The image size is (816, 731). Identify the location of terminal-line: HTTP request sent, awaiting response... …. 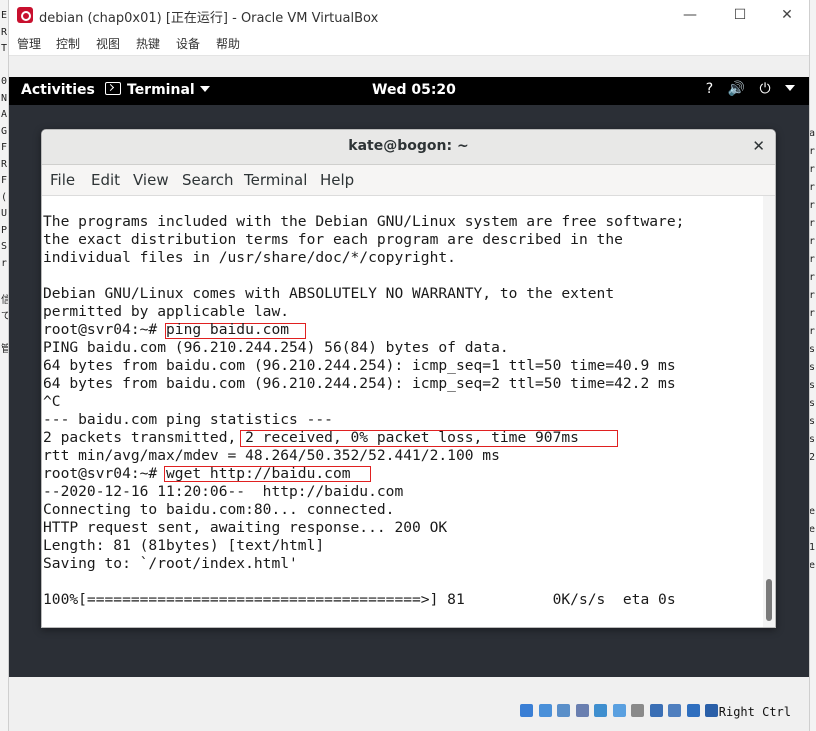
(245, 527).